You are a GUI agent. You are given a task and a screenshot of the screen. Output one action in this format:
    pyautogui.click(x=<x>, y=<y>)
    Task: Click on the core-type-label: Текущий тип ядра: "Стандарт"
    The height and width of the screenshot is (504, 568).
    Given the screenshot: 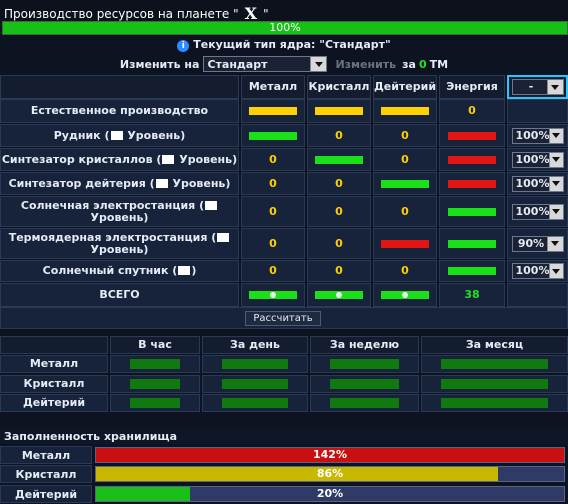 What is the action you would take?
    pyautogui.click(x=292, y=44)
    